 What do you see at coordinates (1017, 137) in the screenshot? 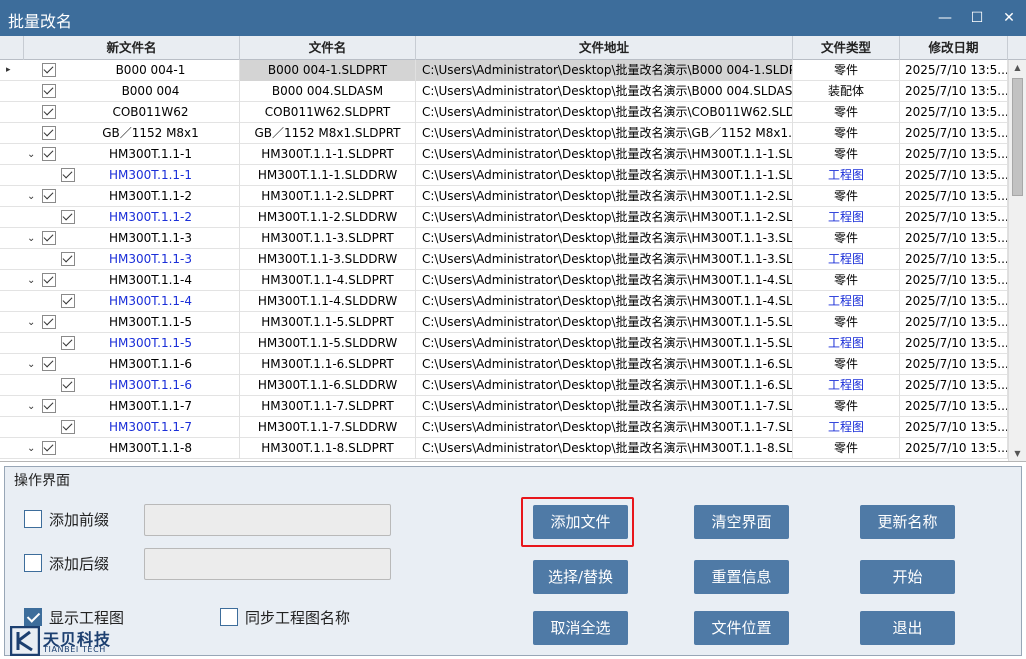
I see `scroll-thumb` at bounding box center [1017, 137].